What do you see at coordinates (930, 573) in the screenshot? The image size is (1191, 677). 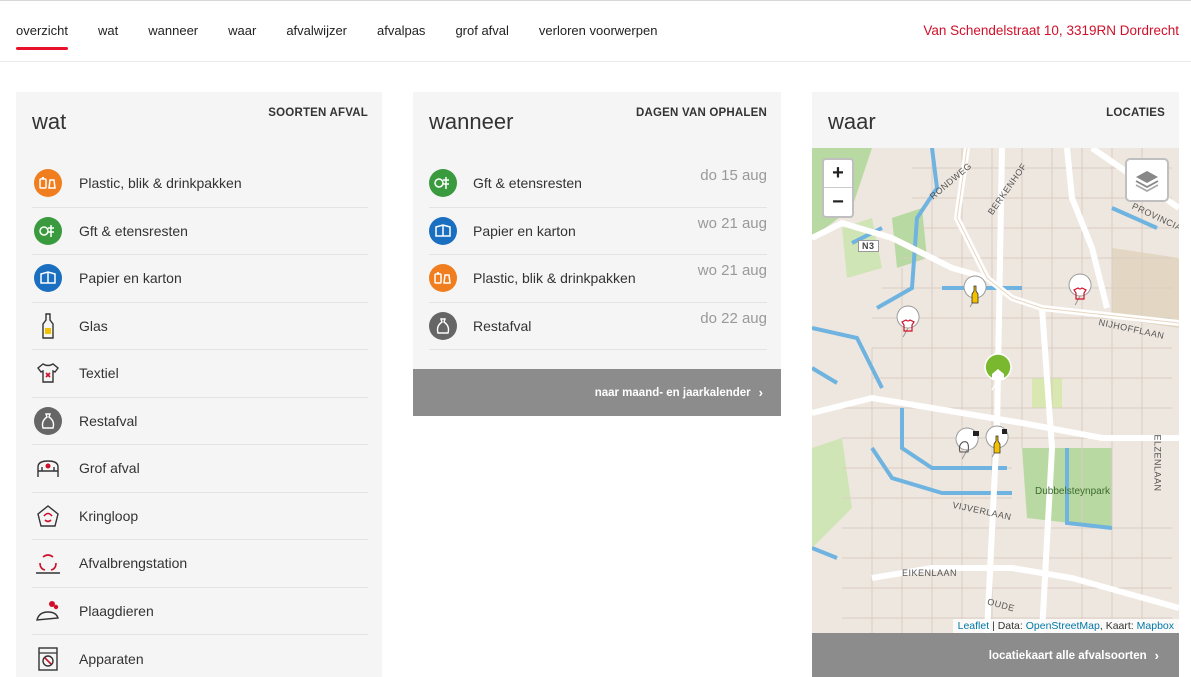 I see `map-label-eikenlaan: EIKENLAAN` at bounding box center [930, 573].